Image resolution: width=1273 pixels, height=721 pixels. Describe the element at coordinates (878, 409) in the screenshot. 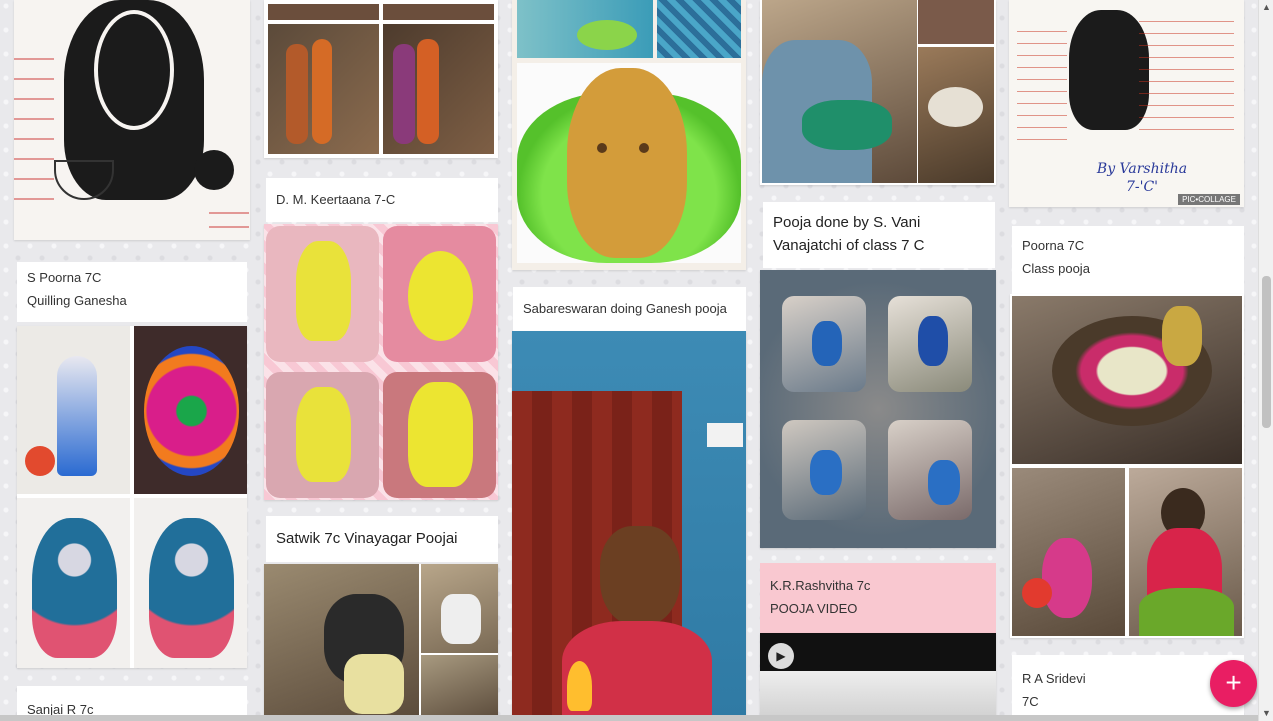

I see `post-vani-collage` at that location.